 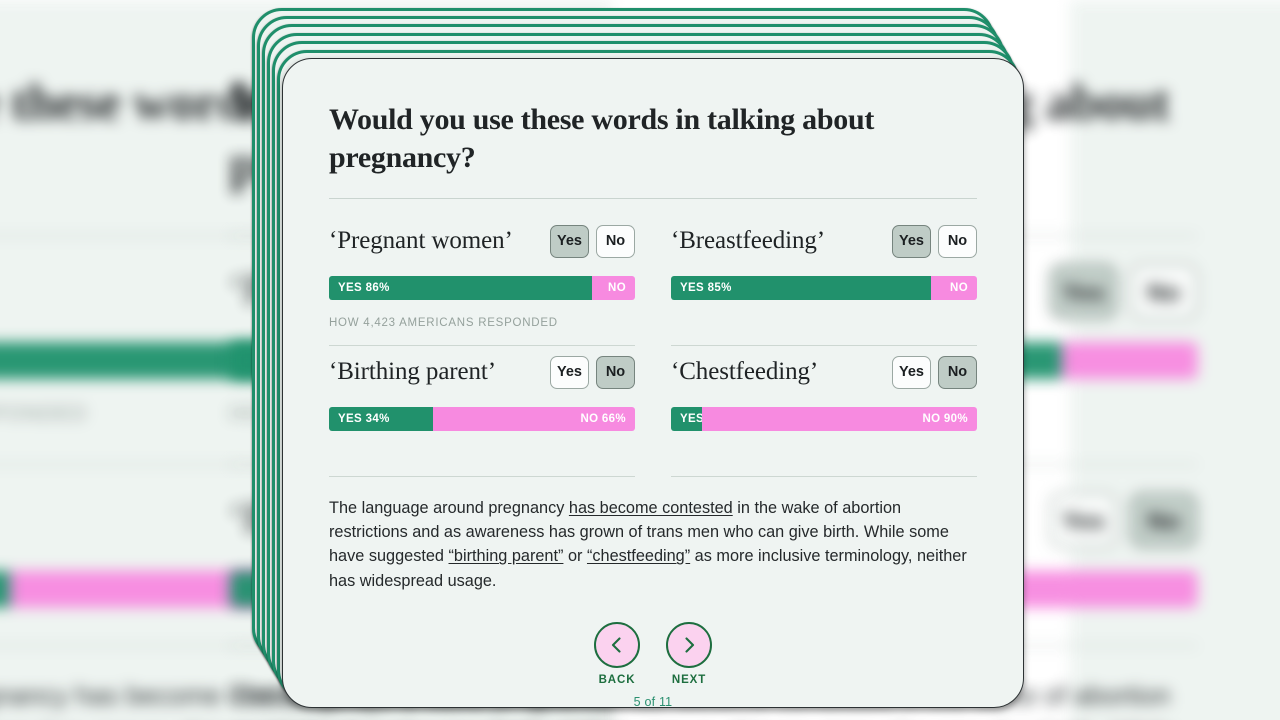 I want to click on background-no-button-right: No, so click(x=1163, y=291).